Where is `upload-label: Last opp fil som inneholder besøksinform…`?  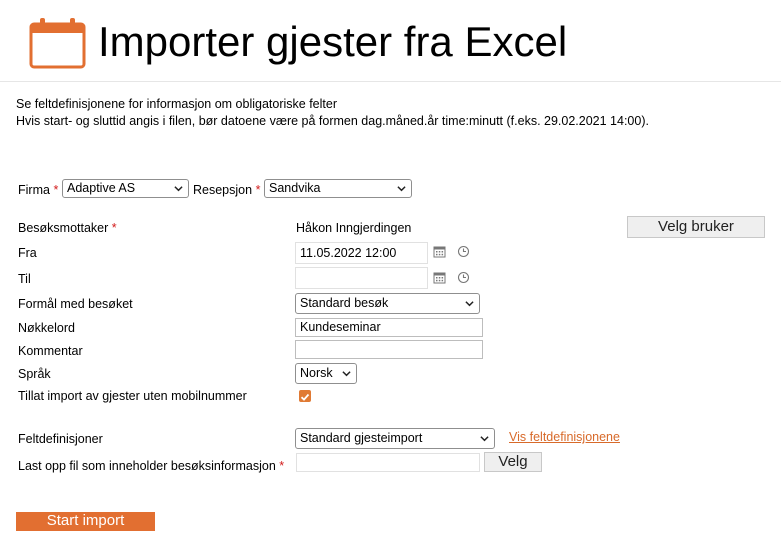 upload-label: Last opp fil som inneholder besøksinform… is located at coordinates (151, 466).